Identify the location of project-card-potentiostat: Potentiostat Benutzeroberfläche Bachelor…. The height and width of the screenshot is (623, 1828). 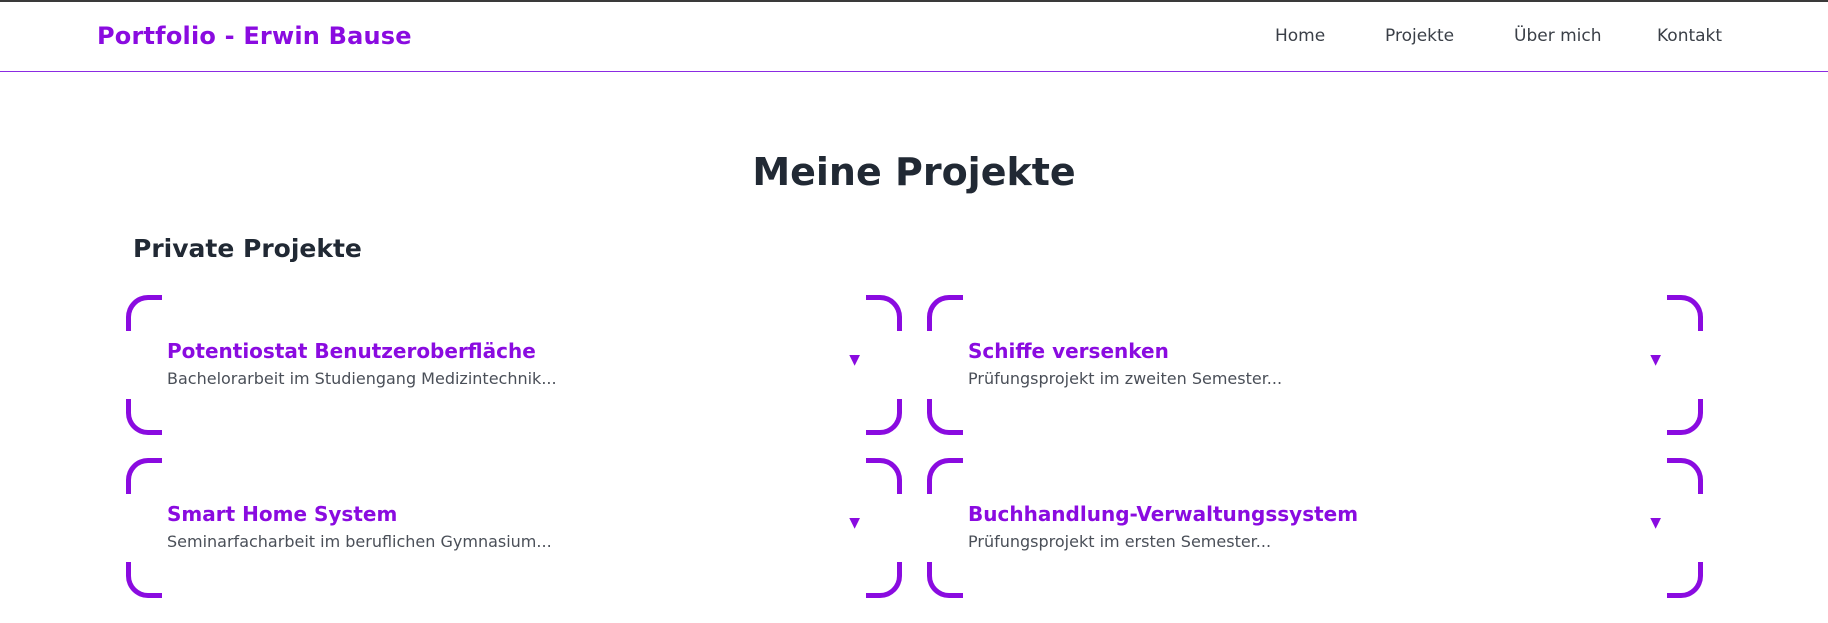
(514, 365).